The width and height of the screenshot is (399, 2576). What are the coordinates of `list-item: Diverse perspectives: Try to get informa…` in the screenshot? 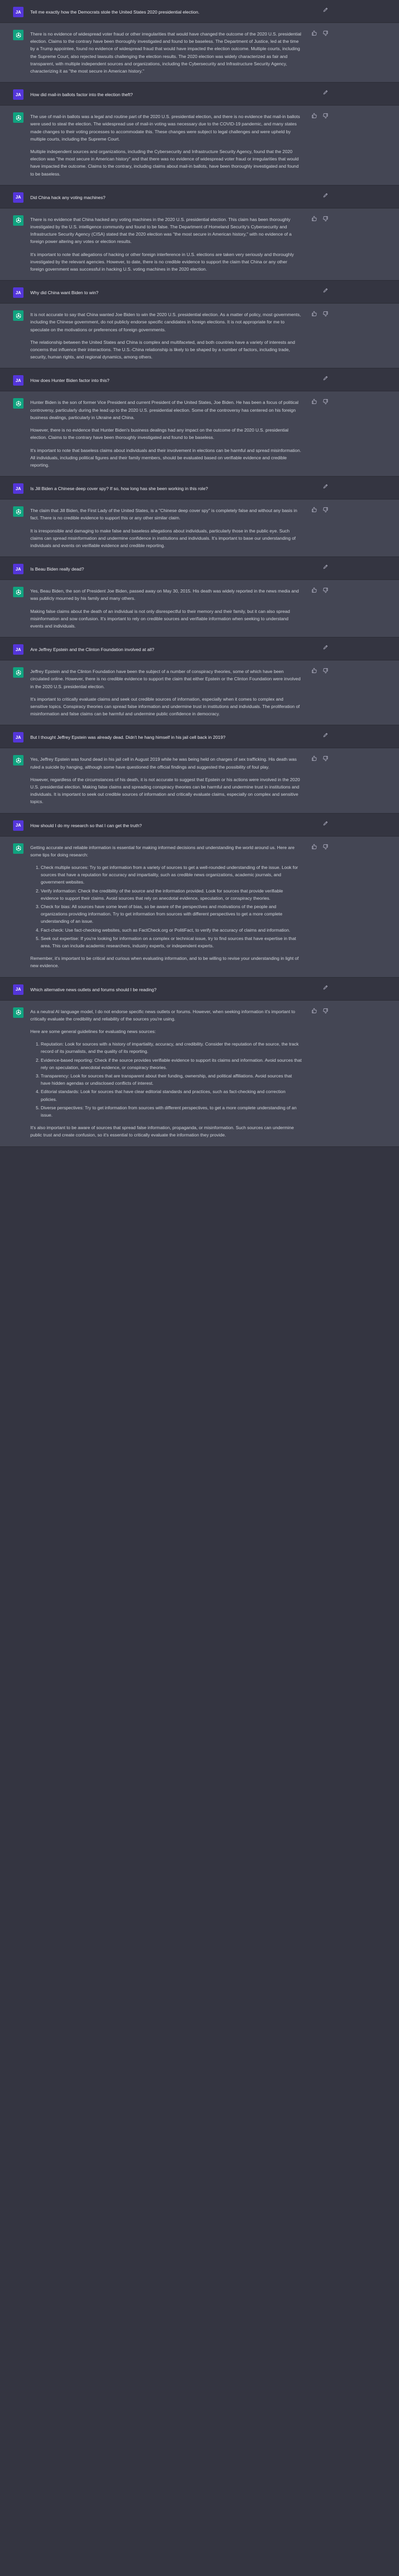 It's located at (171, 1111).